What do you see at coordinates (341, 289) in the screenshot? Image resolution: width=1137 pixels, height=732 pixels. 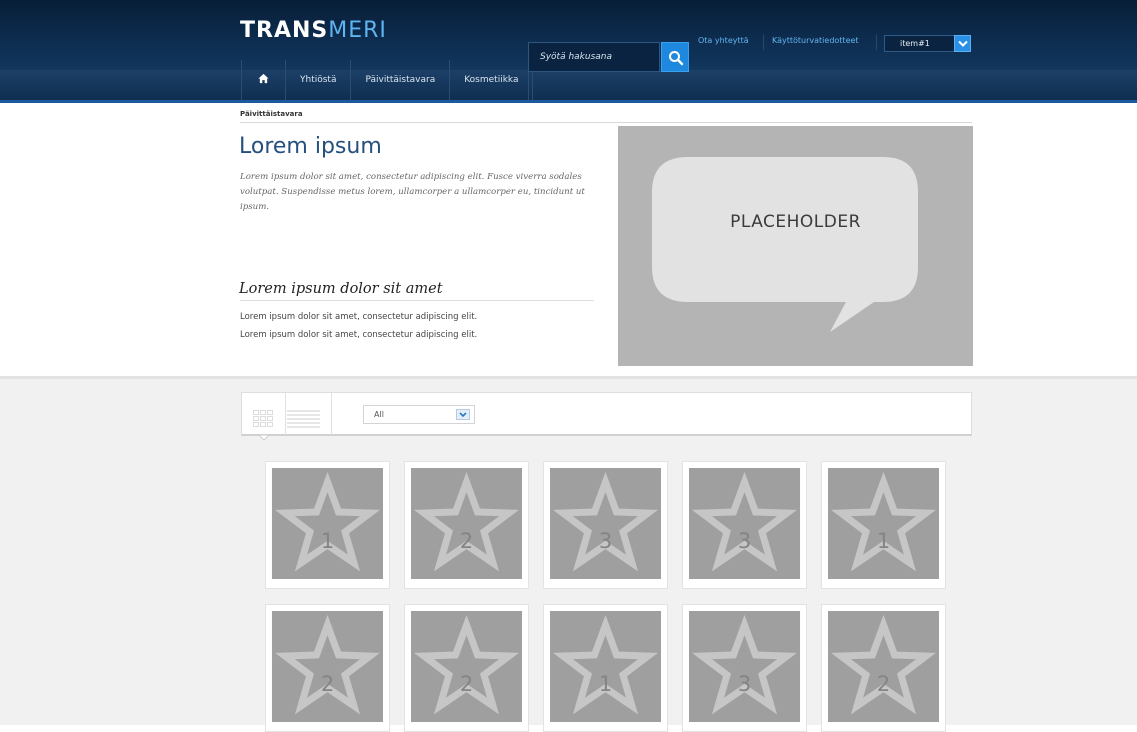 I see `section-subtitle: Lorem ipsum dolor sit amet` at bounding box center [341, 289].